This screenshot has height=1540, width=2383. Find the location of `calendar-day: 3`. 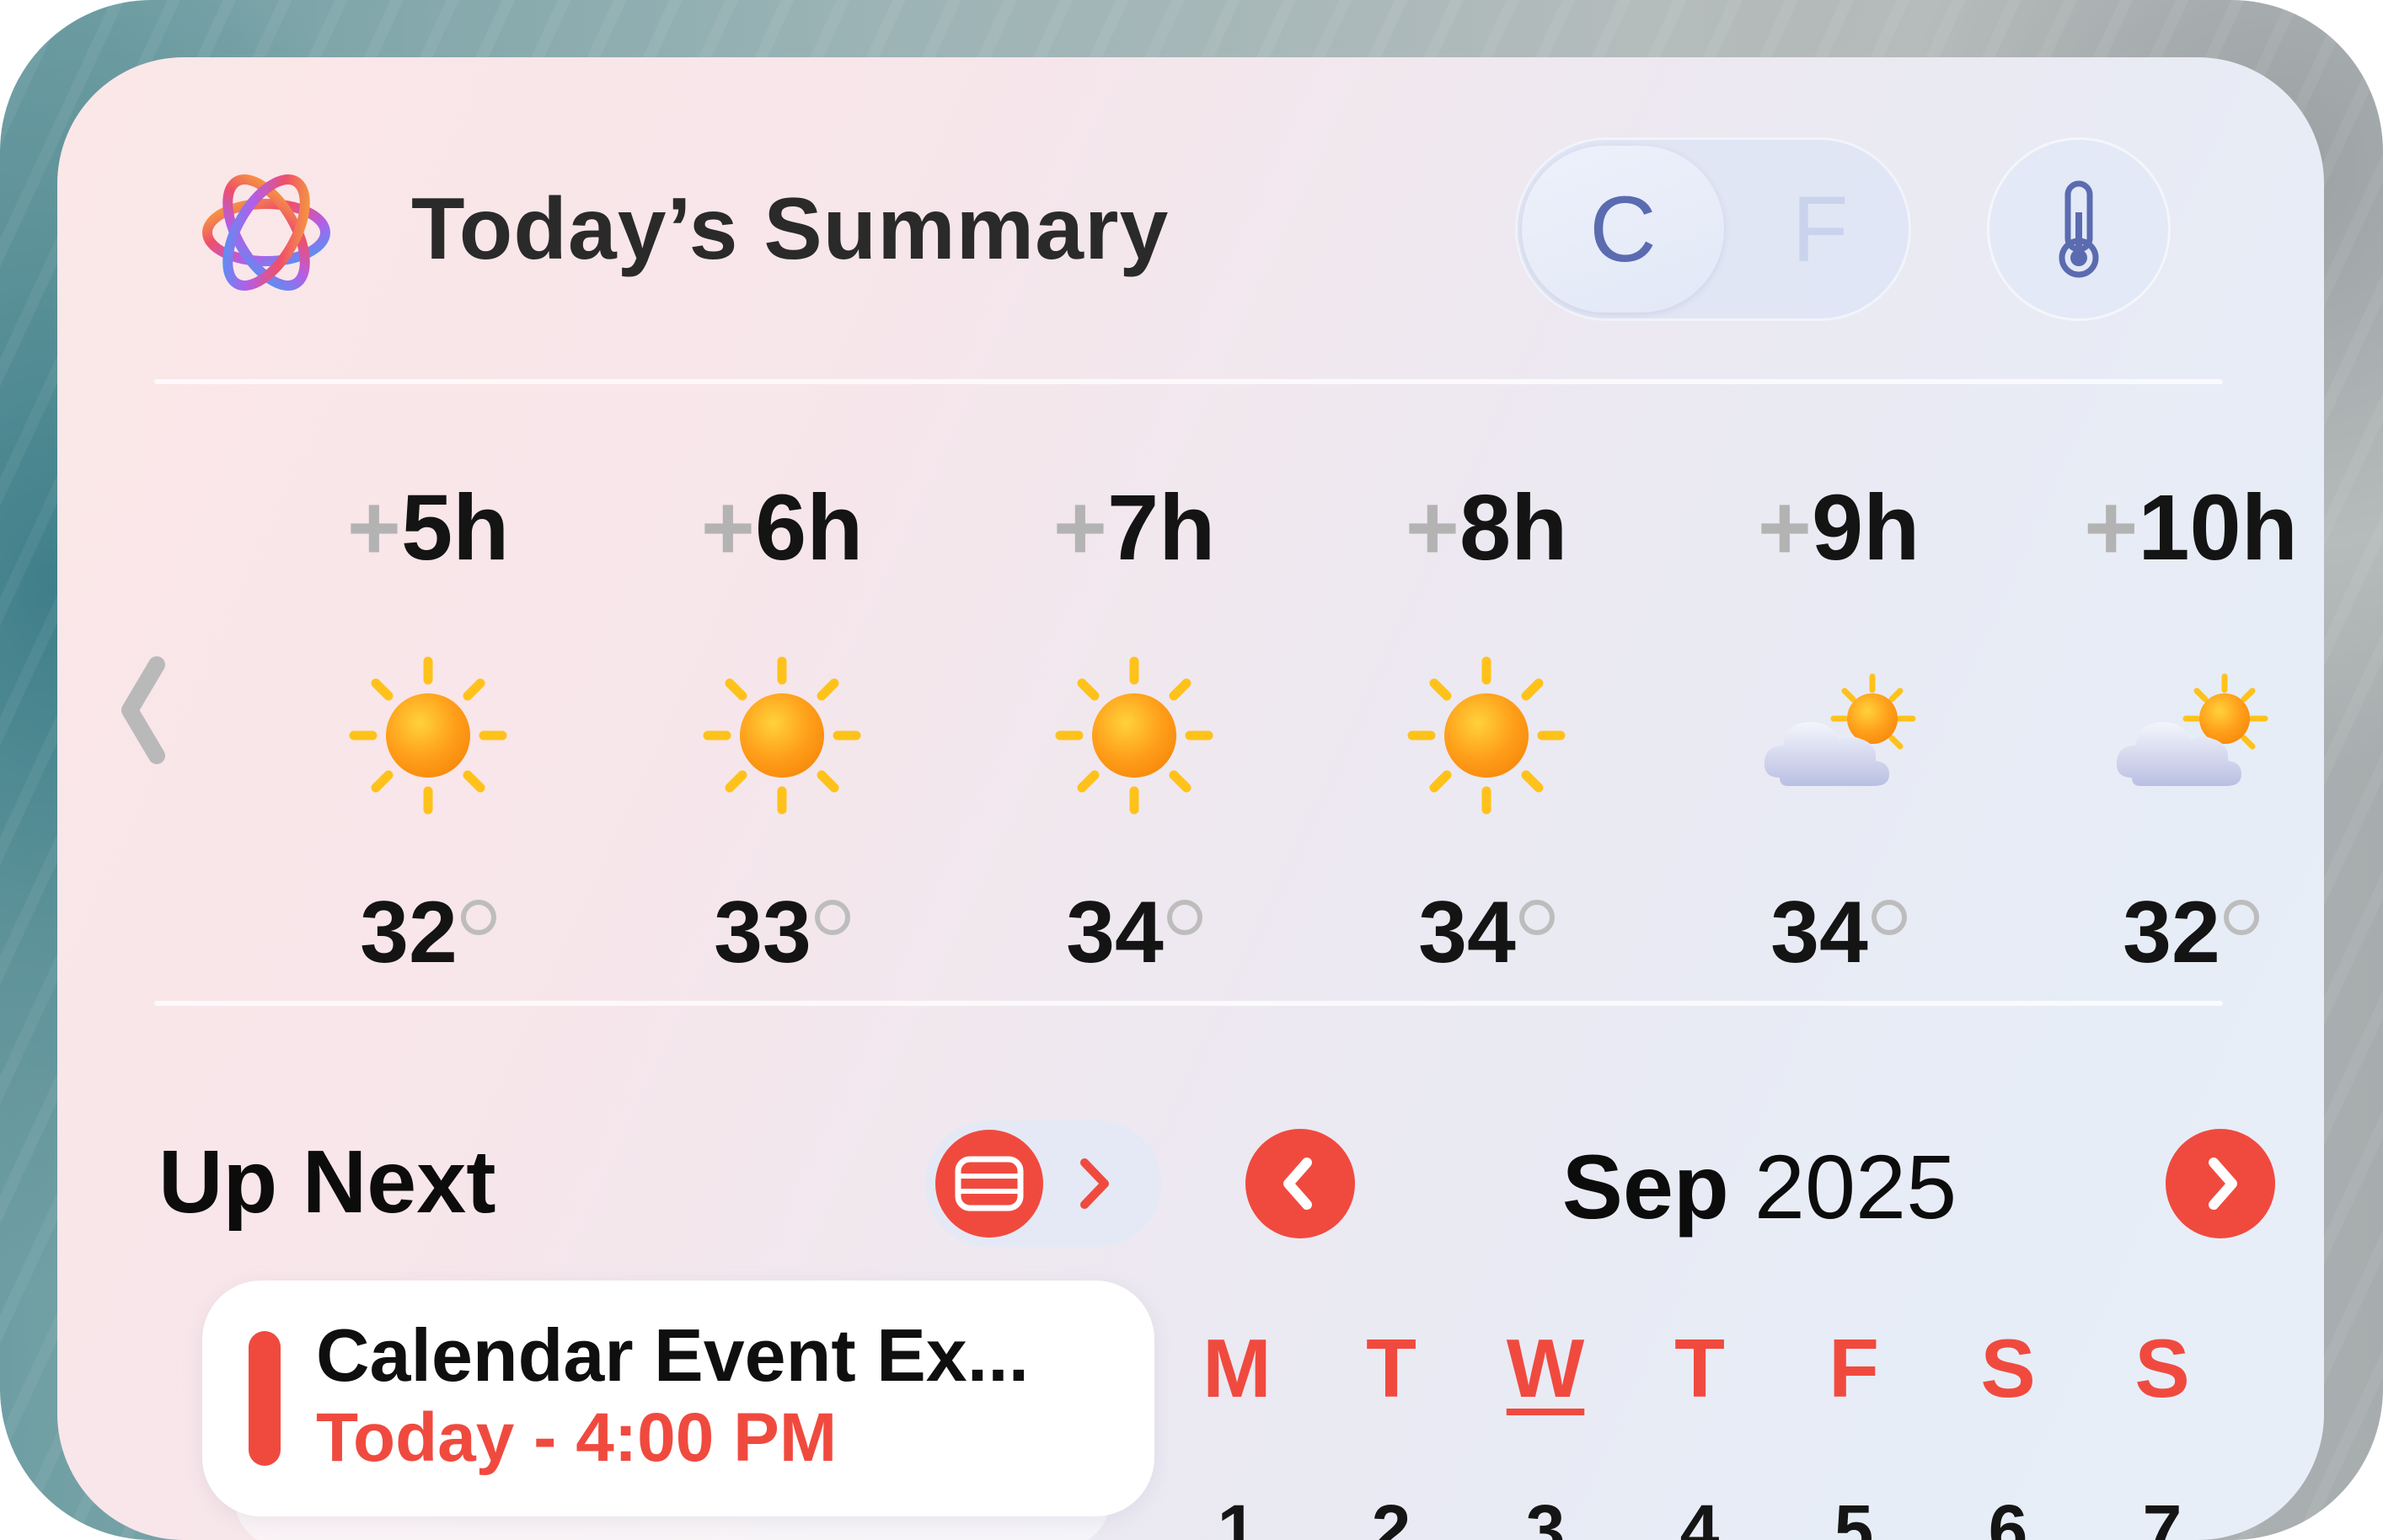

calendar-day: 3 is located at coordinates (1545, 1514).